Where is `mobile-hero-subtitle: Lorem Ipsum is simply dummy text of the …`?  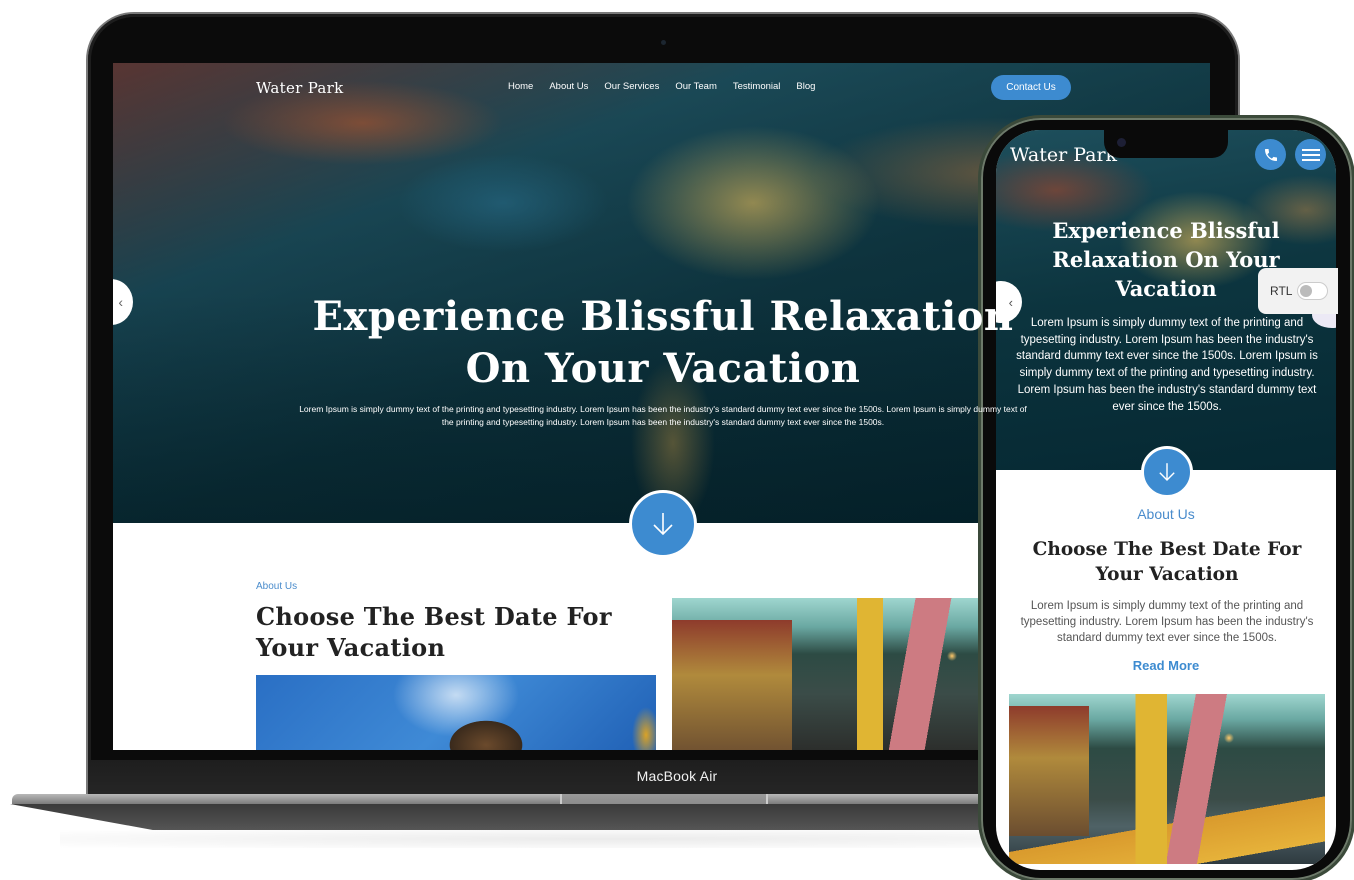 mobile-hero-subtitle: Lorem Ipsum is simply dummy text of the … is located at coordinates (1167, 365).